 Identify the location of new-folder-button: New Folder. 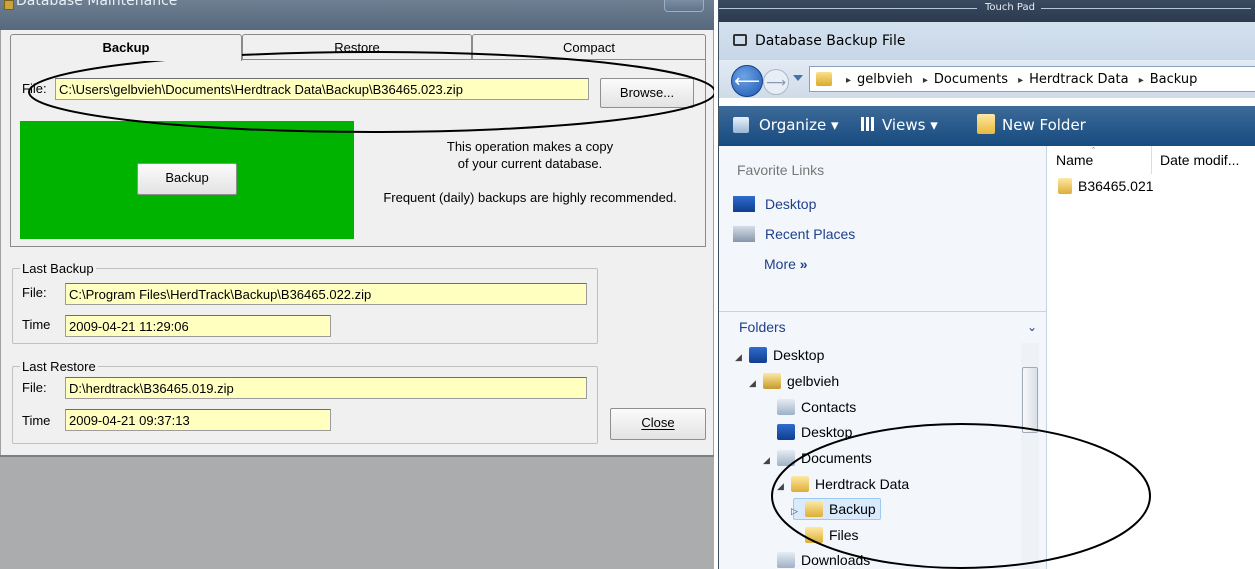
(1044, 125).